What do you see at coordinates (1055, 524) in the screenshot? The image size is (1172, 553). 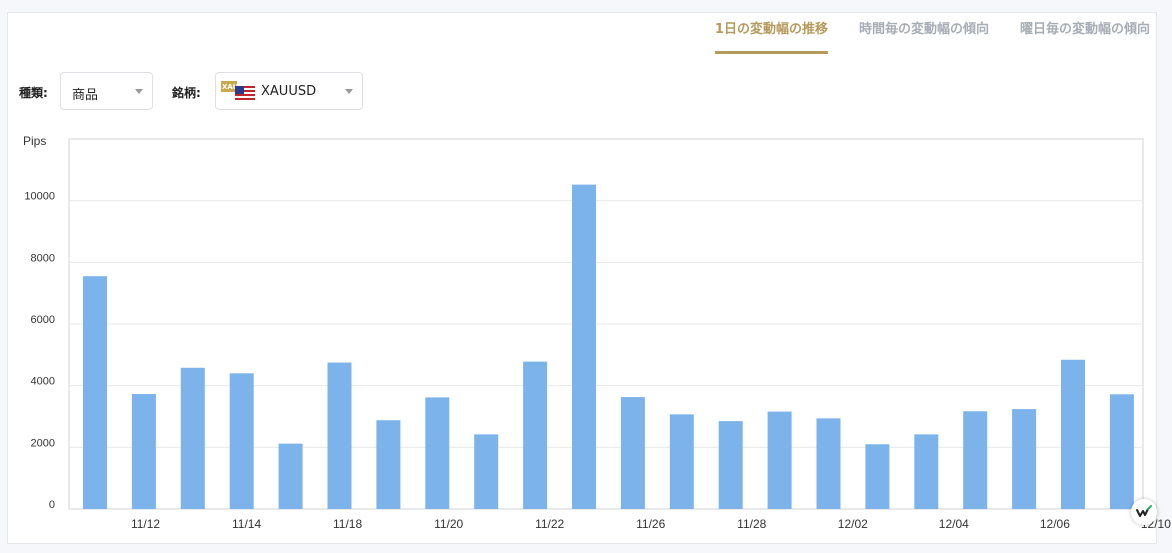 I see `x-tick-label: 12/06` at bounding box center [1055, 524].